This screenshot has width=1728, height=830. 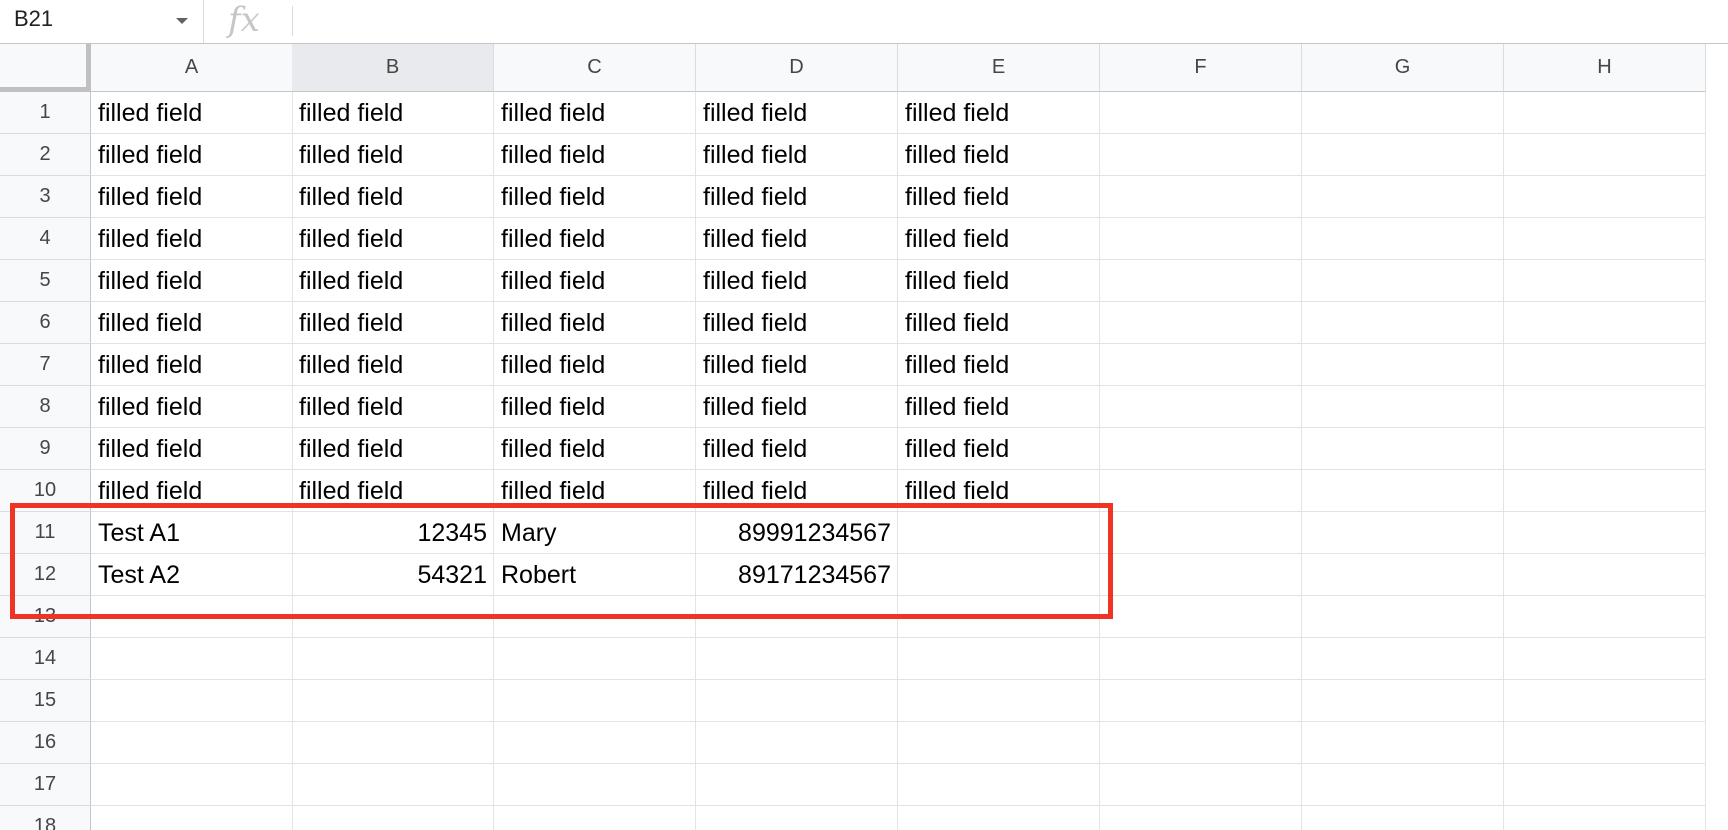 I want to click on row-header-17: 17, so click(x=45, y=785).